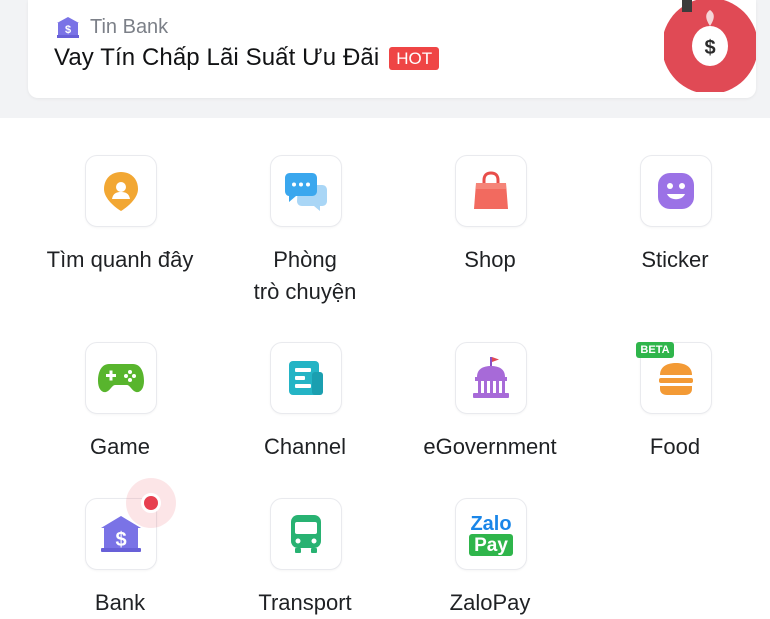 Image resolution: width=770 pixels, height=619 pixels. I want to click on app-phong-tro-chuyen, so click(306, 191).